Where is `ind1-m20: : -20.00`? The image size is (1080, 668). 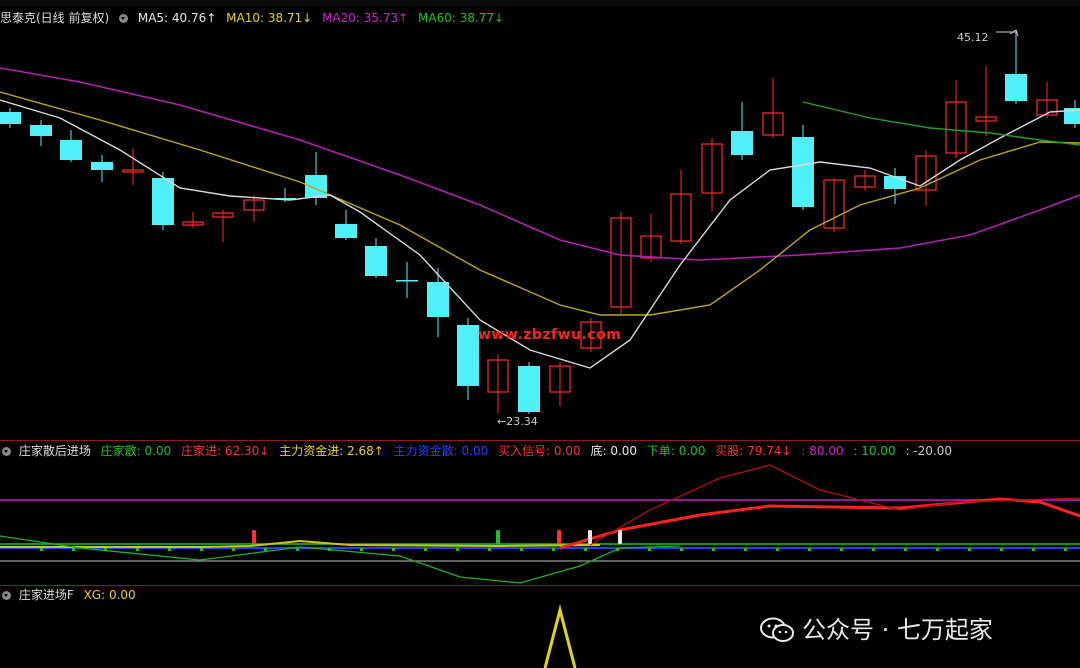
ind1-m20: : -20.00 is located at coordinates (929, 451).